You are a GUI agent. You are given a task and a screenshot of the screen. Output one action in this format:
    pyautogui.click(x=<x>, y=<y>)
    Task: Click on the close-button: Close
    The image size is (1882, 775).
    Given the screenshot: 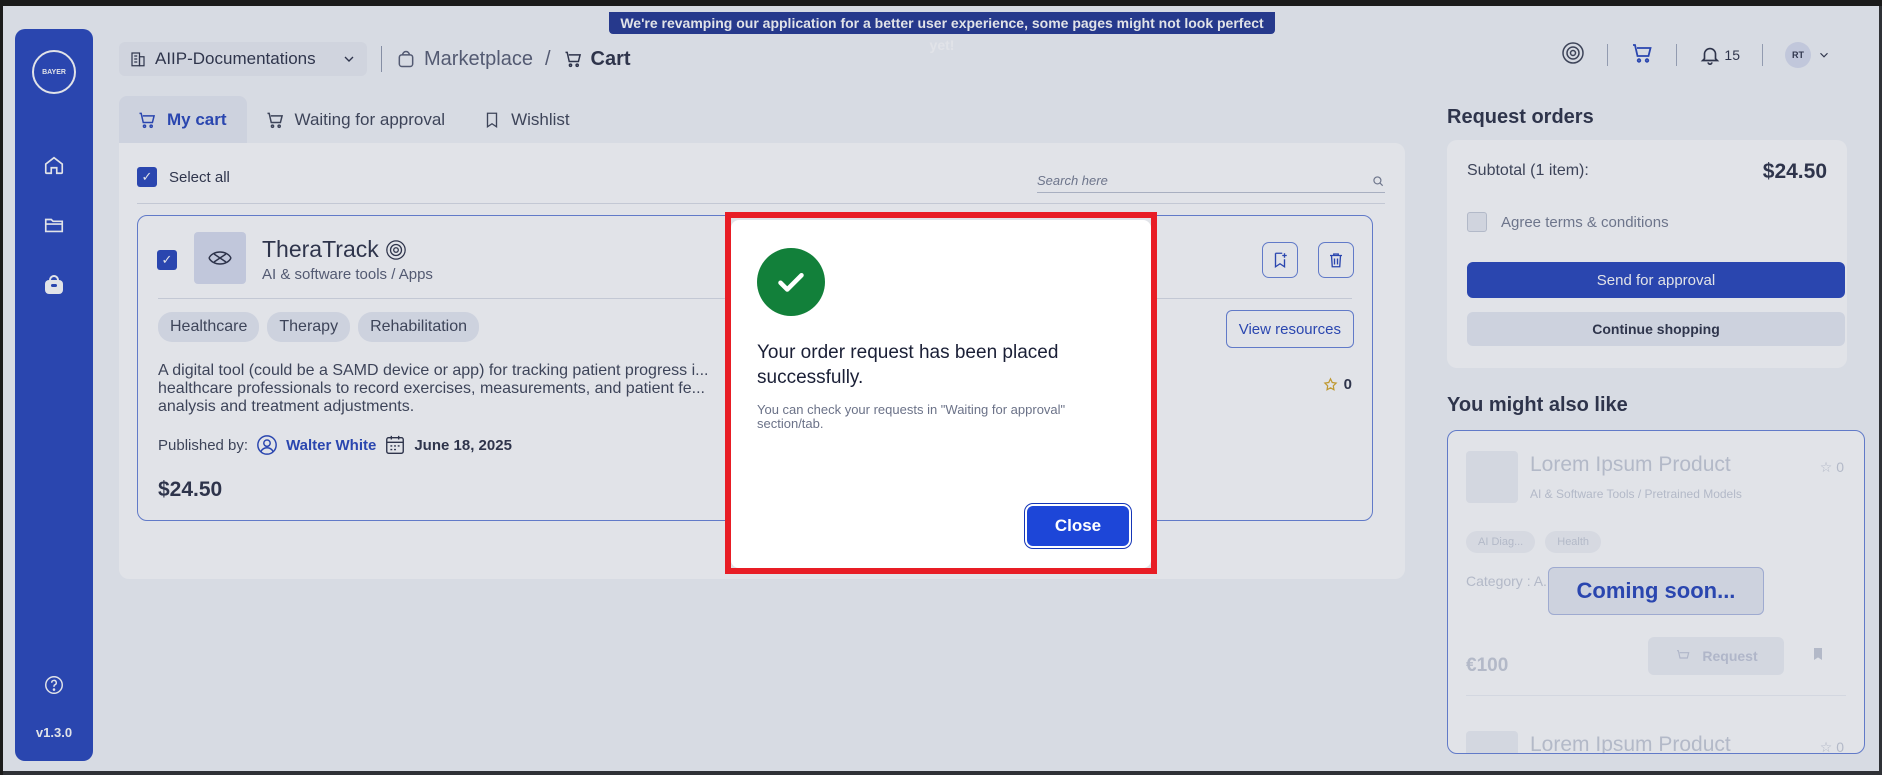 What is the action you would take?
    pyautogui.click(x=1078, y=526)
    